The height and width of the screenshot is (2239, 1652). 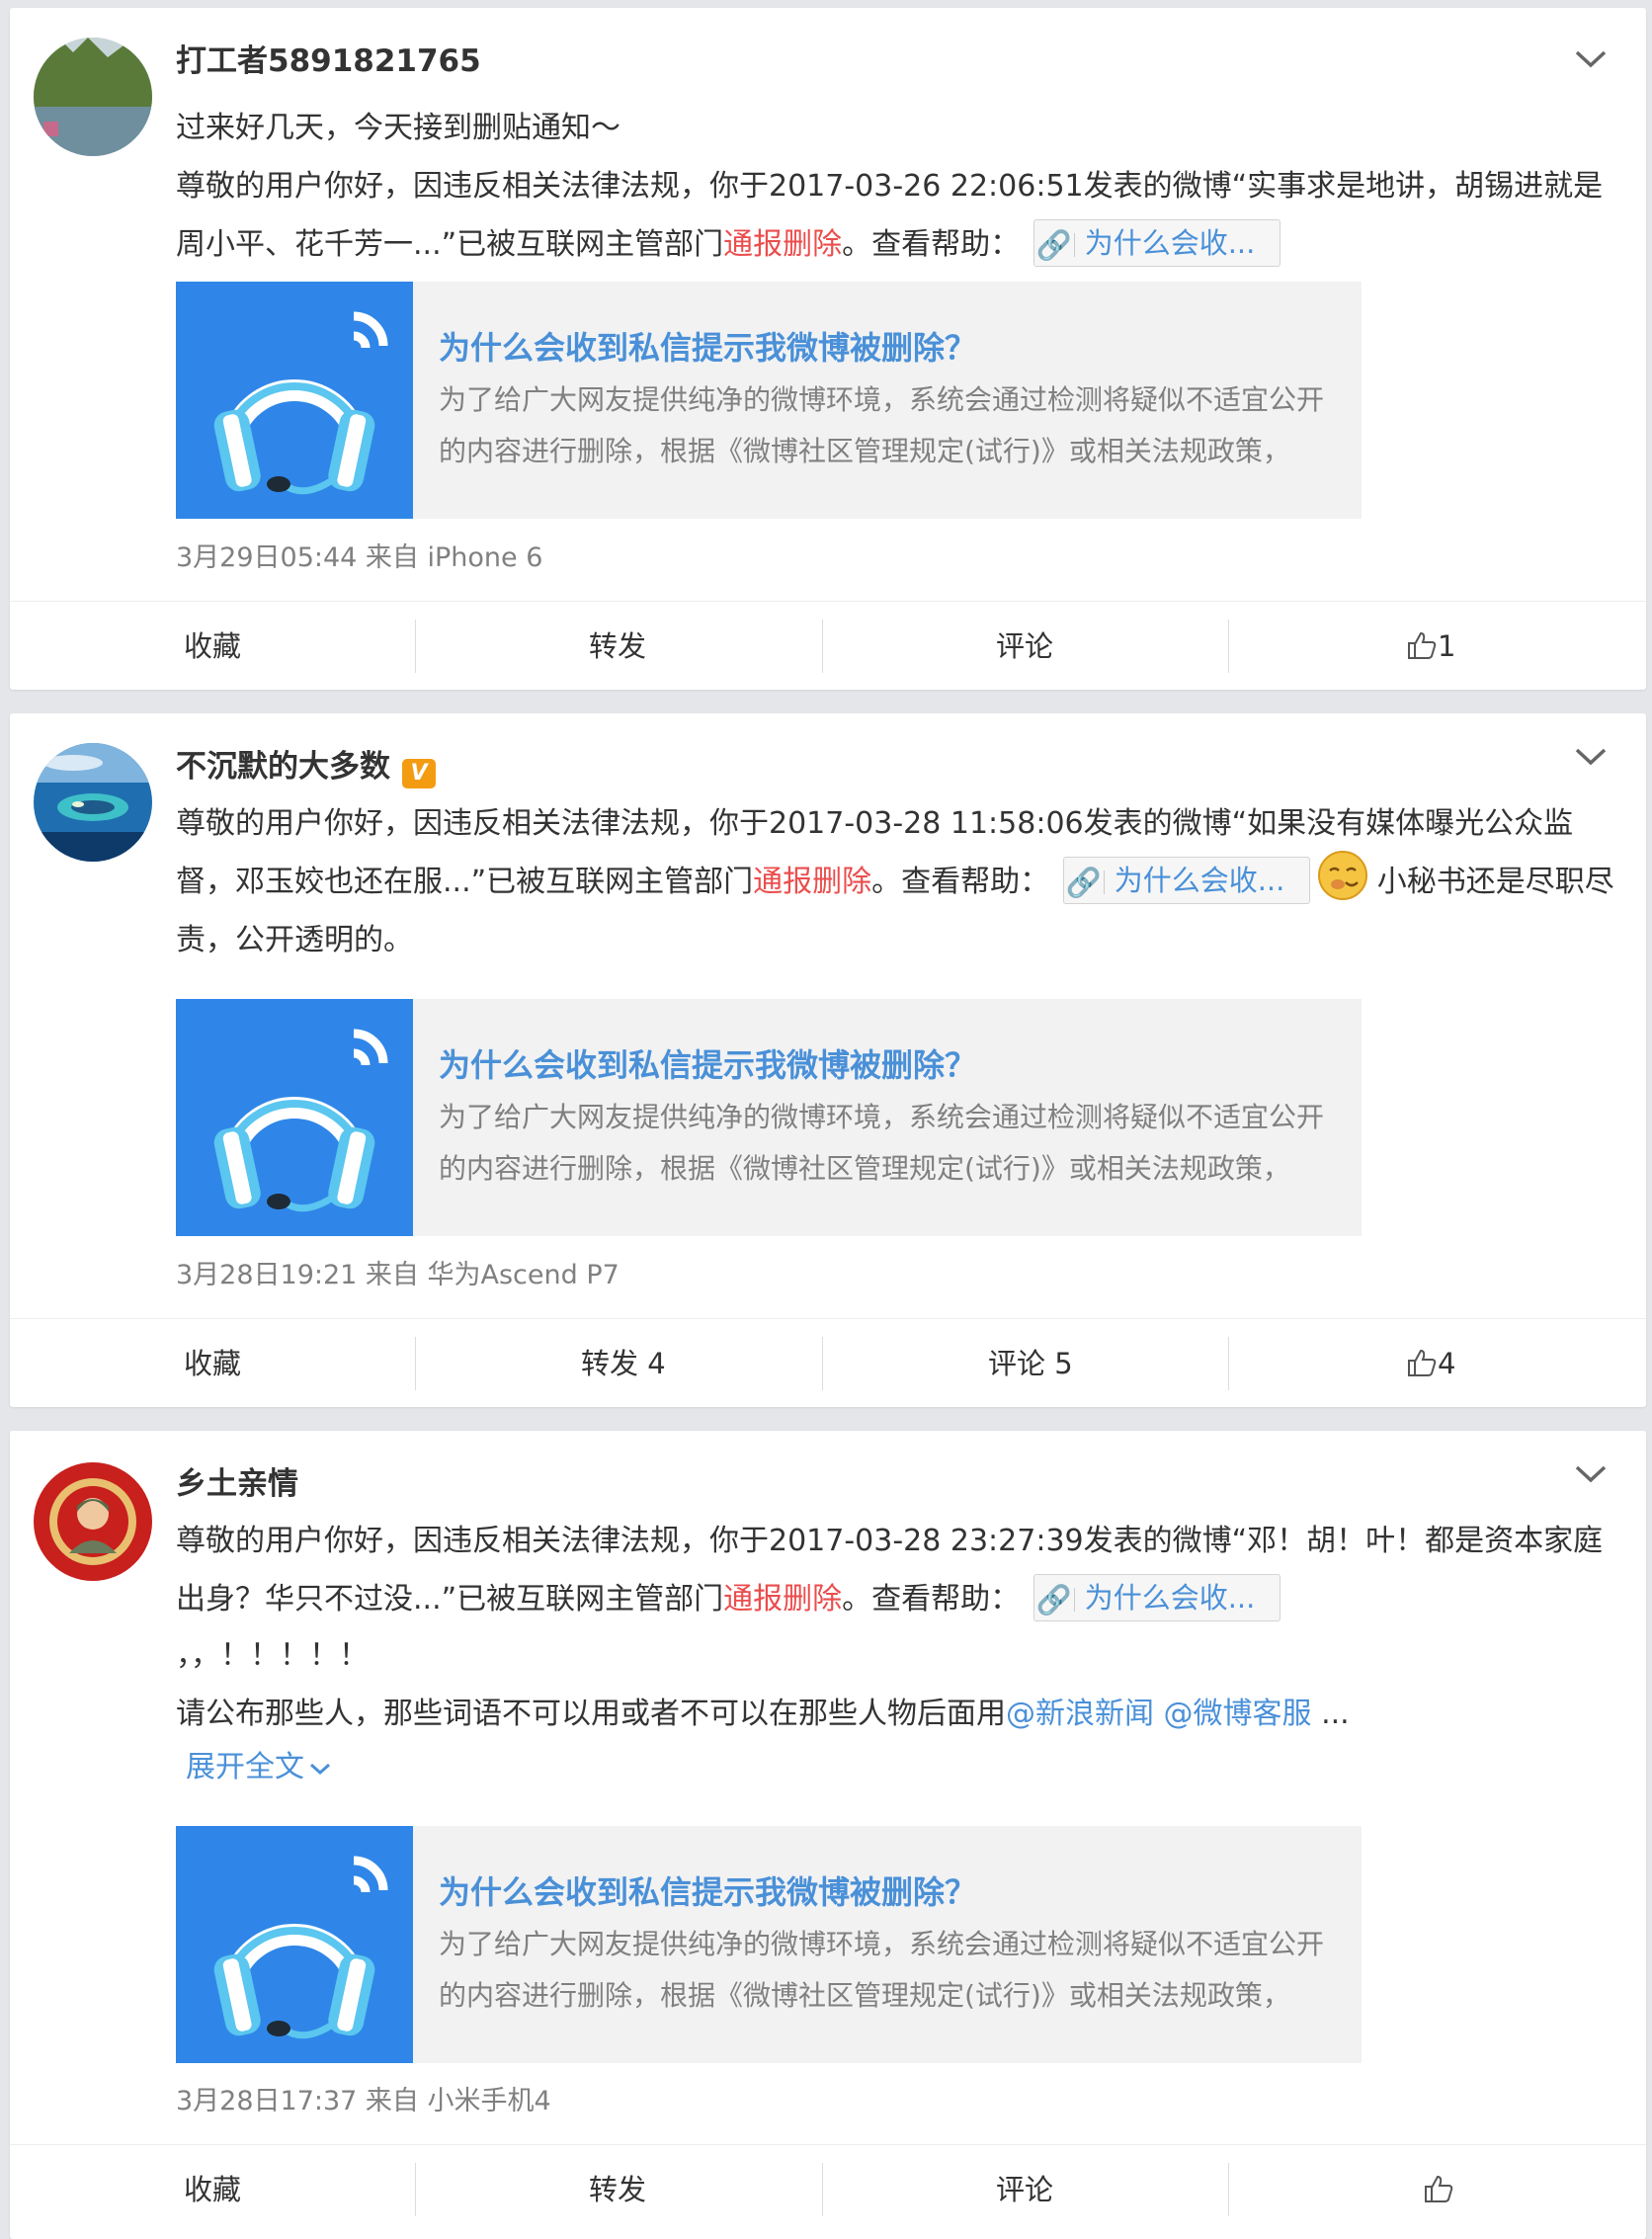 I want to click on post-intro: 过来好几天，今天接到删贴通知～, so click(x=398, y=128).